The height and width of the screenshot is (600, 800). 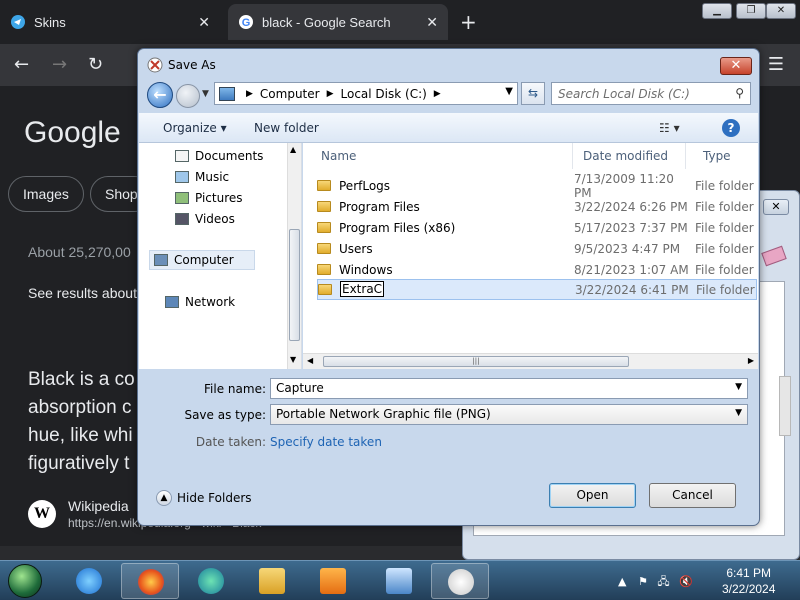 What do you see at coordinates (293, 359) in the screenshot?
I see `scroll-down-icon: ▼` at bounding box center [293, 359].